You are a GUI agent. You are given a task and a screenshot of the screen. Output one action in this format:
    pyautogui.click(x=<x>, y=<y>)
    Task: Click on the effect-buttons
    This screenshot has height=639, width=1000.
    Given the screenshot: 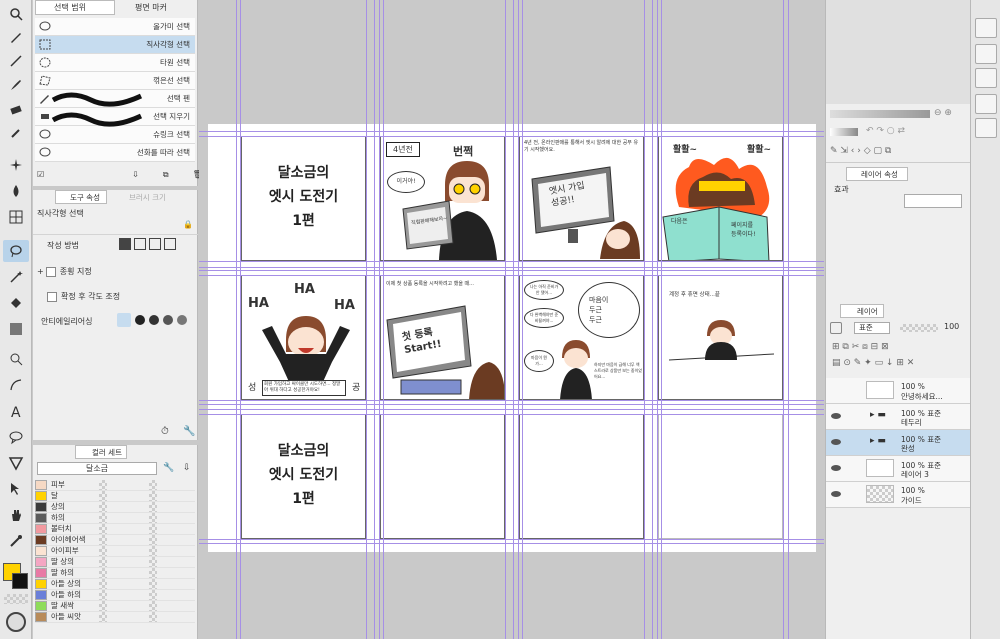 What is the action you would take?
    pyautogui.click(x=933, y=201)
    